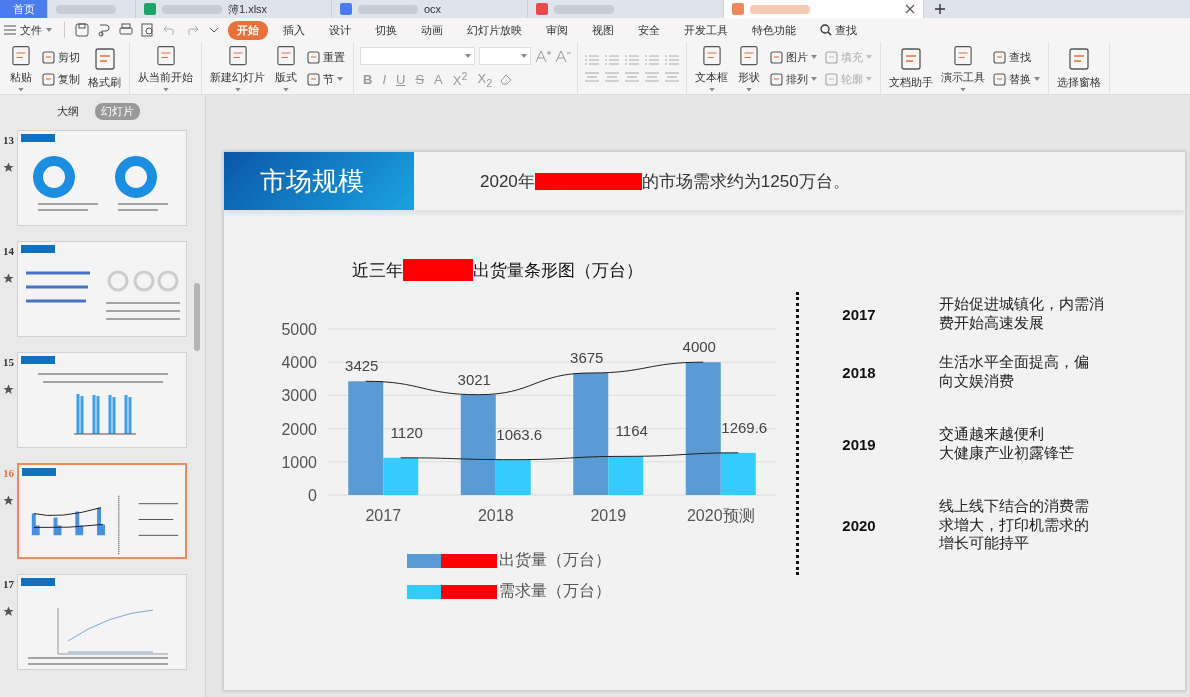 This screenshot has height=697, width=1190. I want to click on ribbon-button: 演示工具, so click(963, 68).